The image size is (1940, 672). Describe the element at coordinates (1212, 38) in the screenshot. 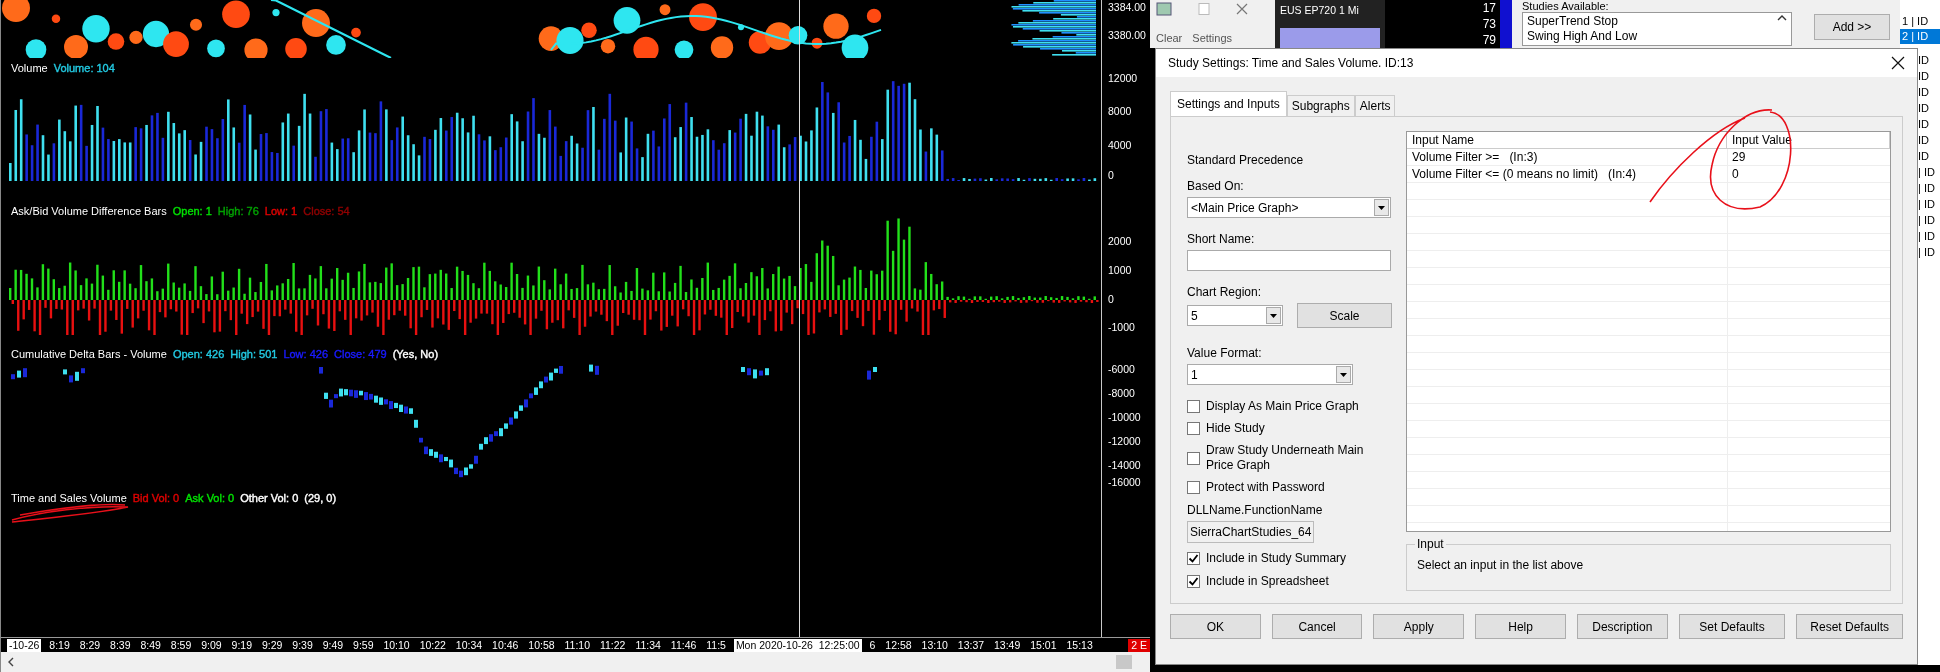

I see `toolbar-button: Settings` at that location.